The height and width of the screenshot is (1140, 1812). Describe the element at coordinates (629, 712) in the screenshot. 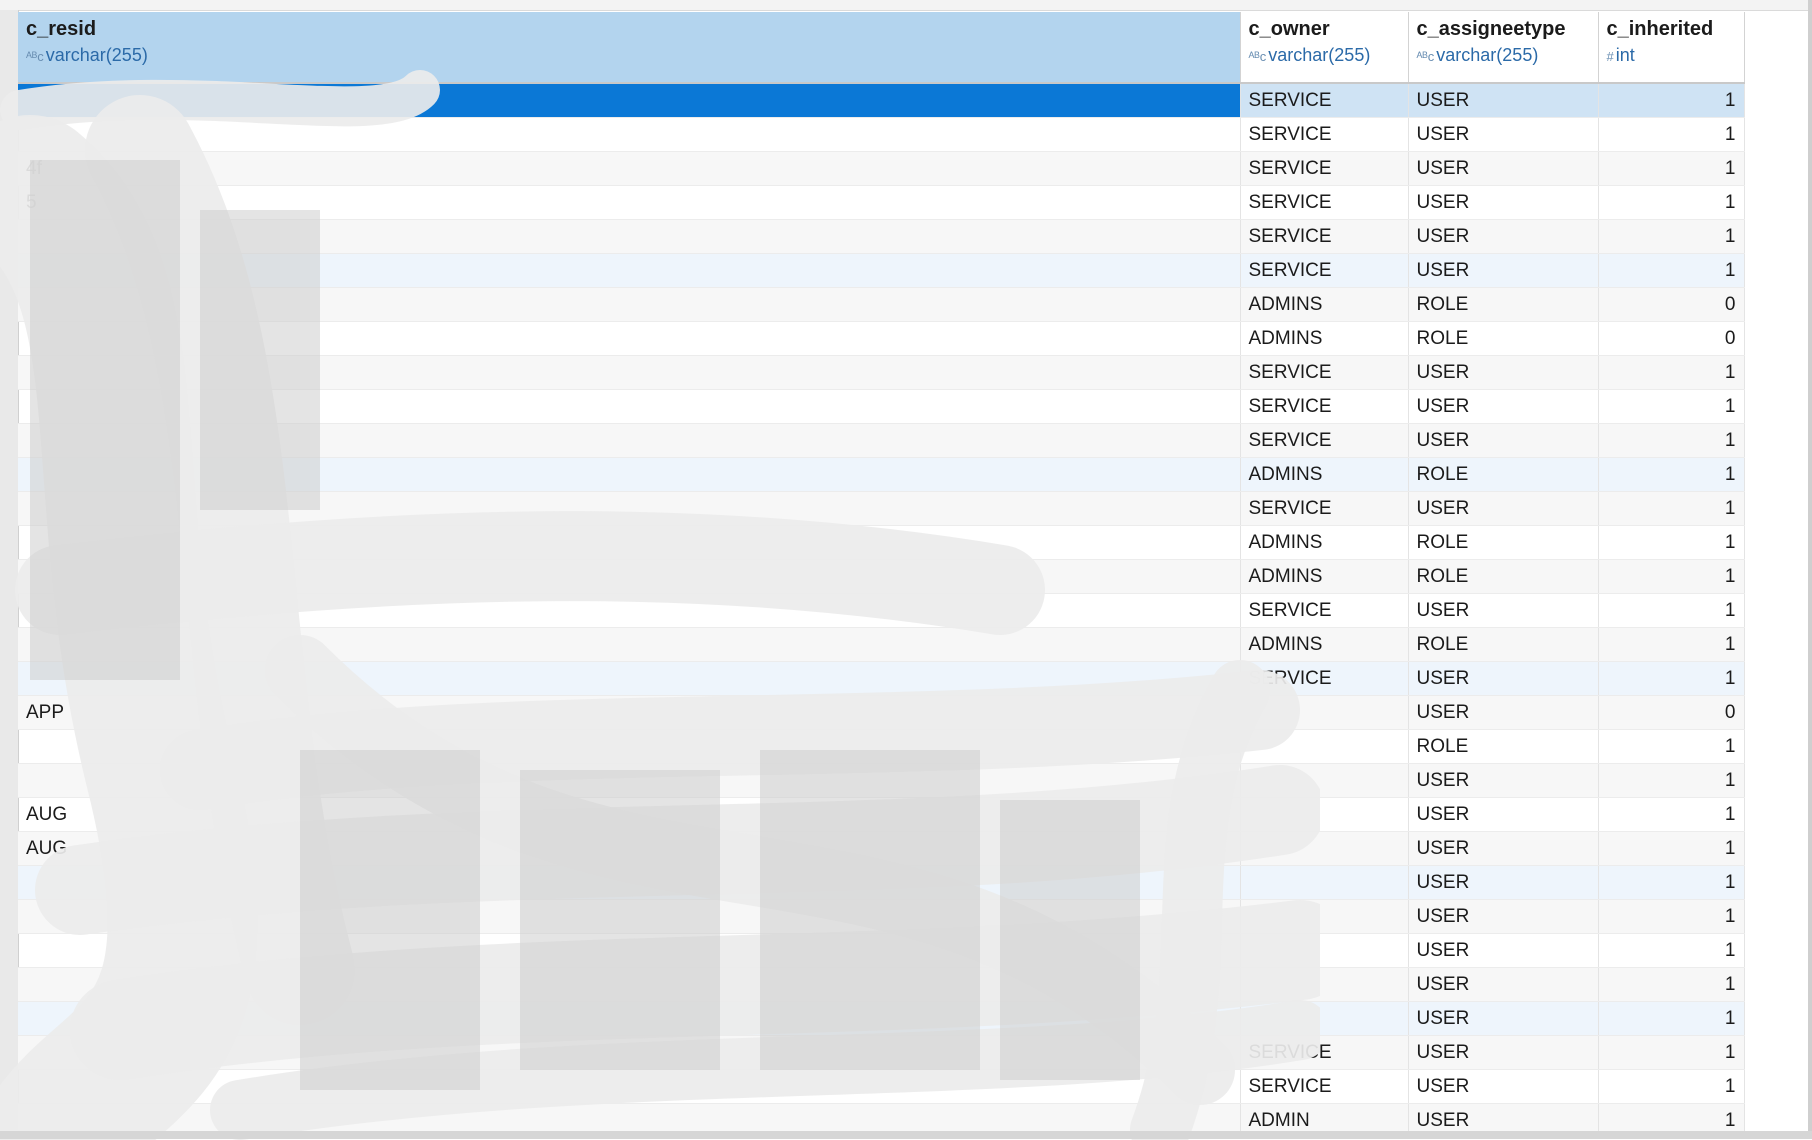

I see `resid-cell: APP` at that location.